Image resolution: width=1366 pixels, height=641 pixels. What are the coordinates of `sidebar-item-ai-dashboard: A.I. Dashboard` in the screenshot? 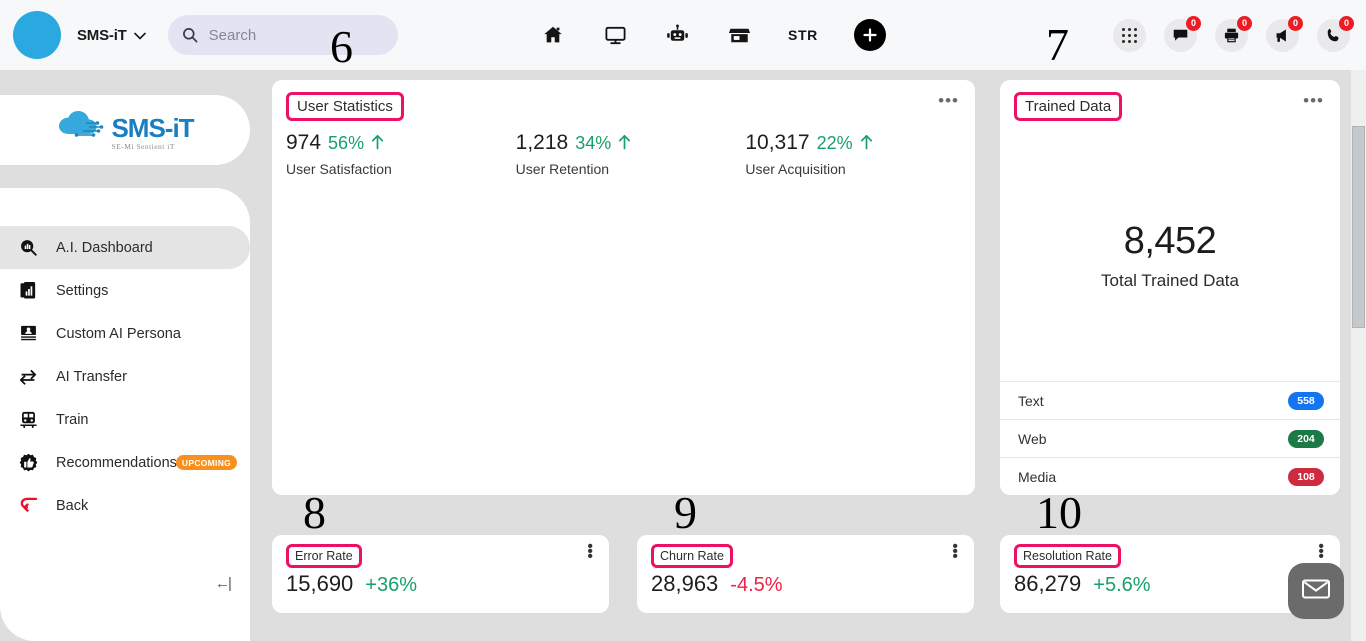 It's located at (125, 247).